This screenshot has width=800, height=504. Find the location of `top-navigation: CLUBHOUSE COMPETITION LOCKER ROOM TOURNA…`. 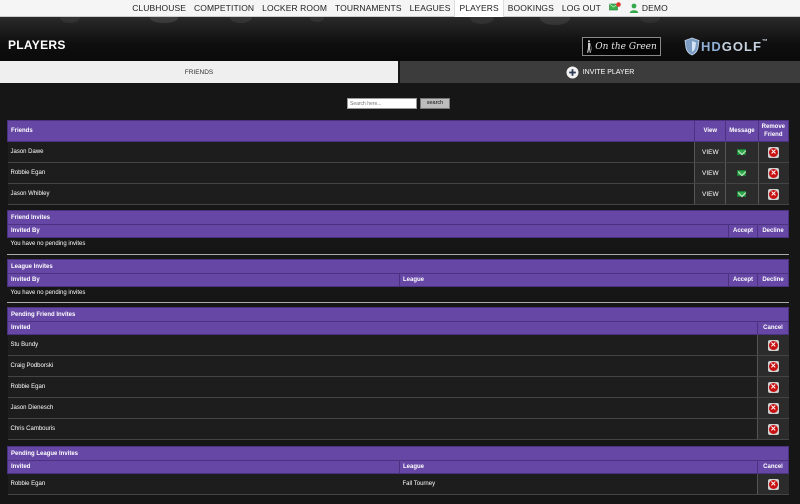

top-navigation: CLUBHOUSE COMPETITION LOCKER ROOM TOURNA… is located at coordinates (400, 8).